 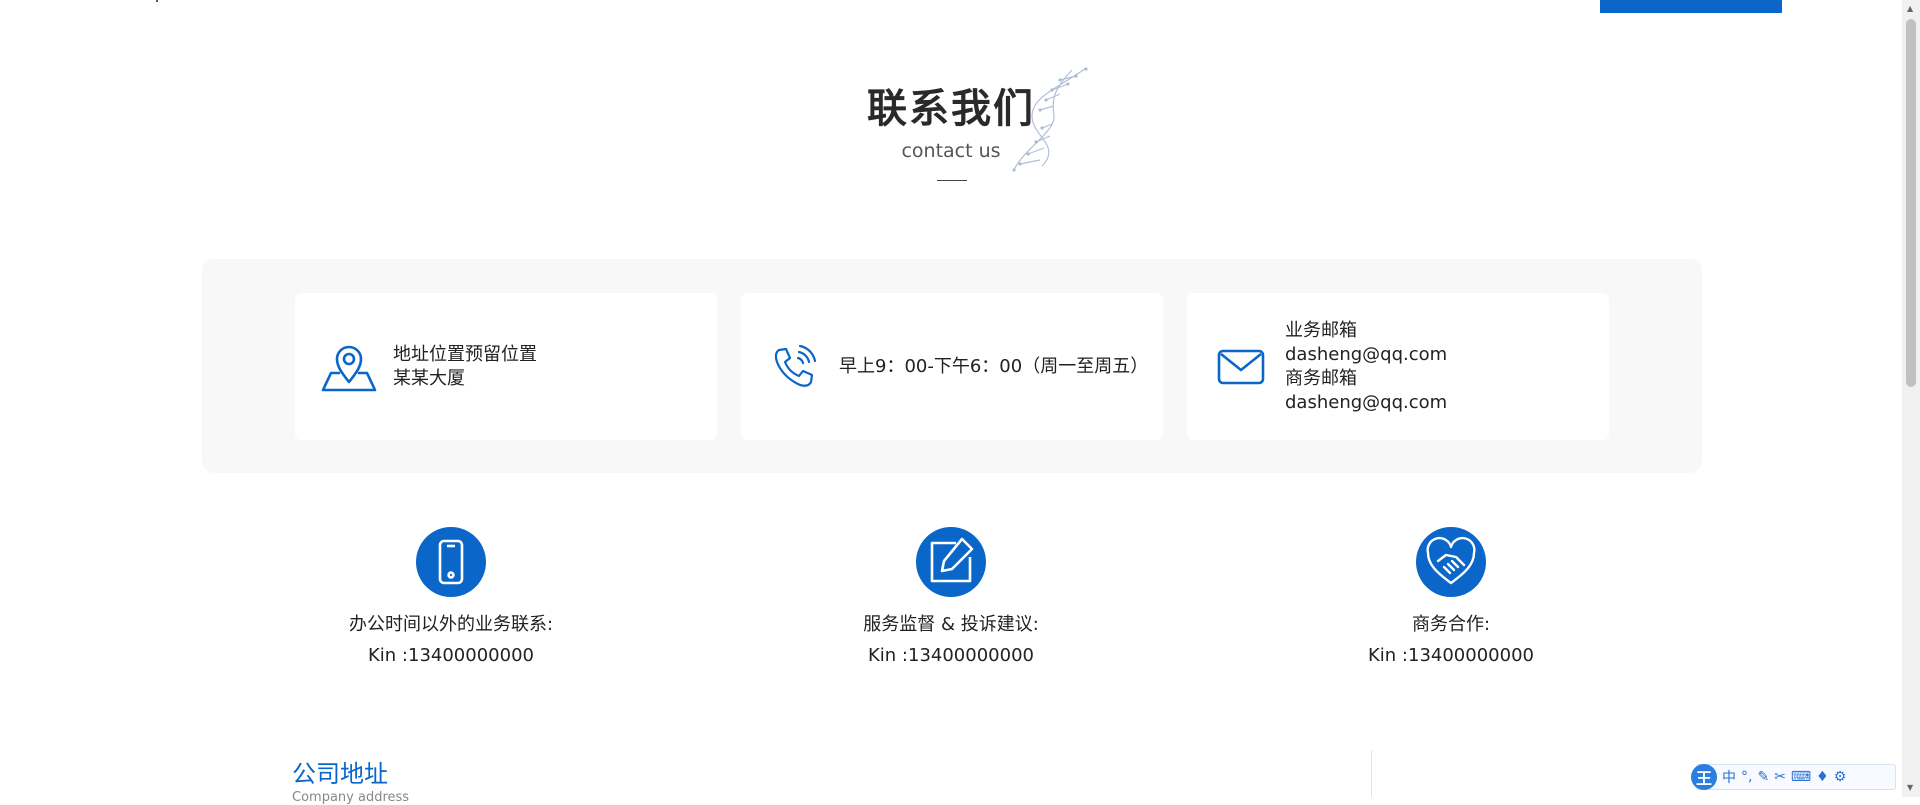 I want to click on top-nav-button, so click(x=1691, y=6).